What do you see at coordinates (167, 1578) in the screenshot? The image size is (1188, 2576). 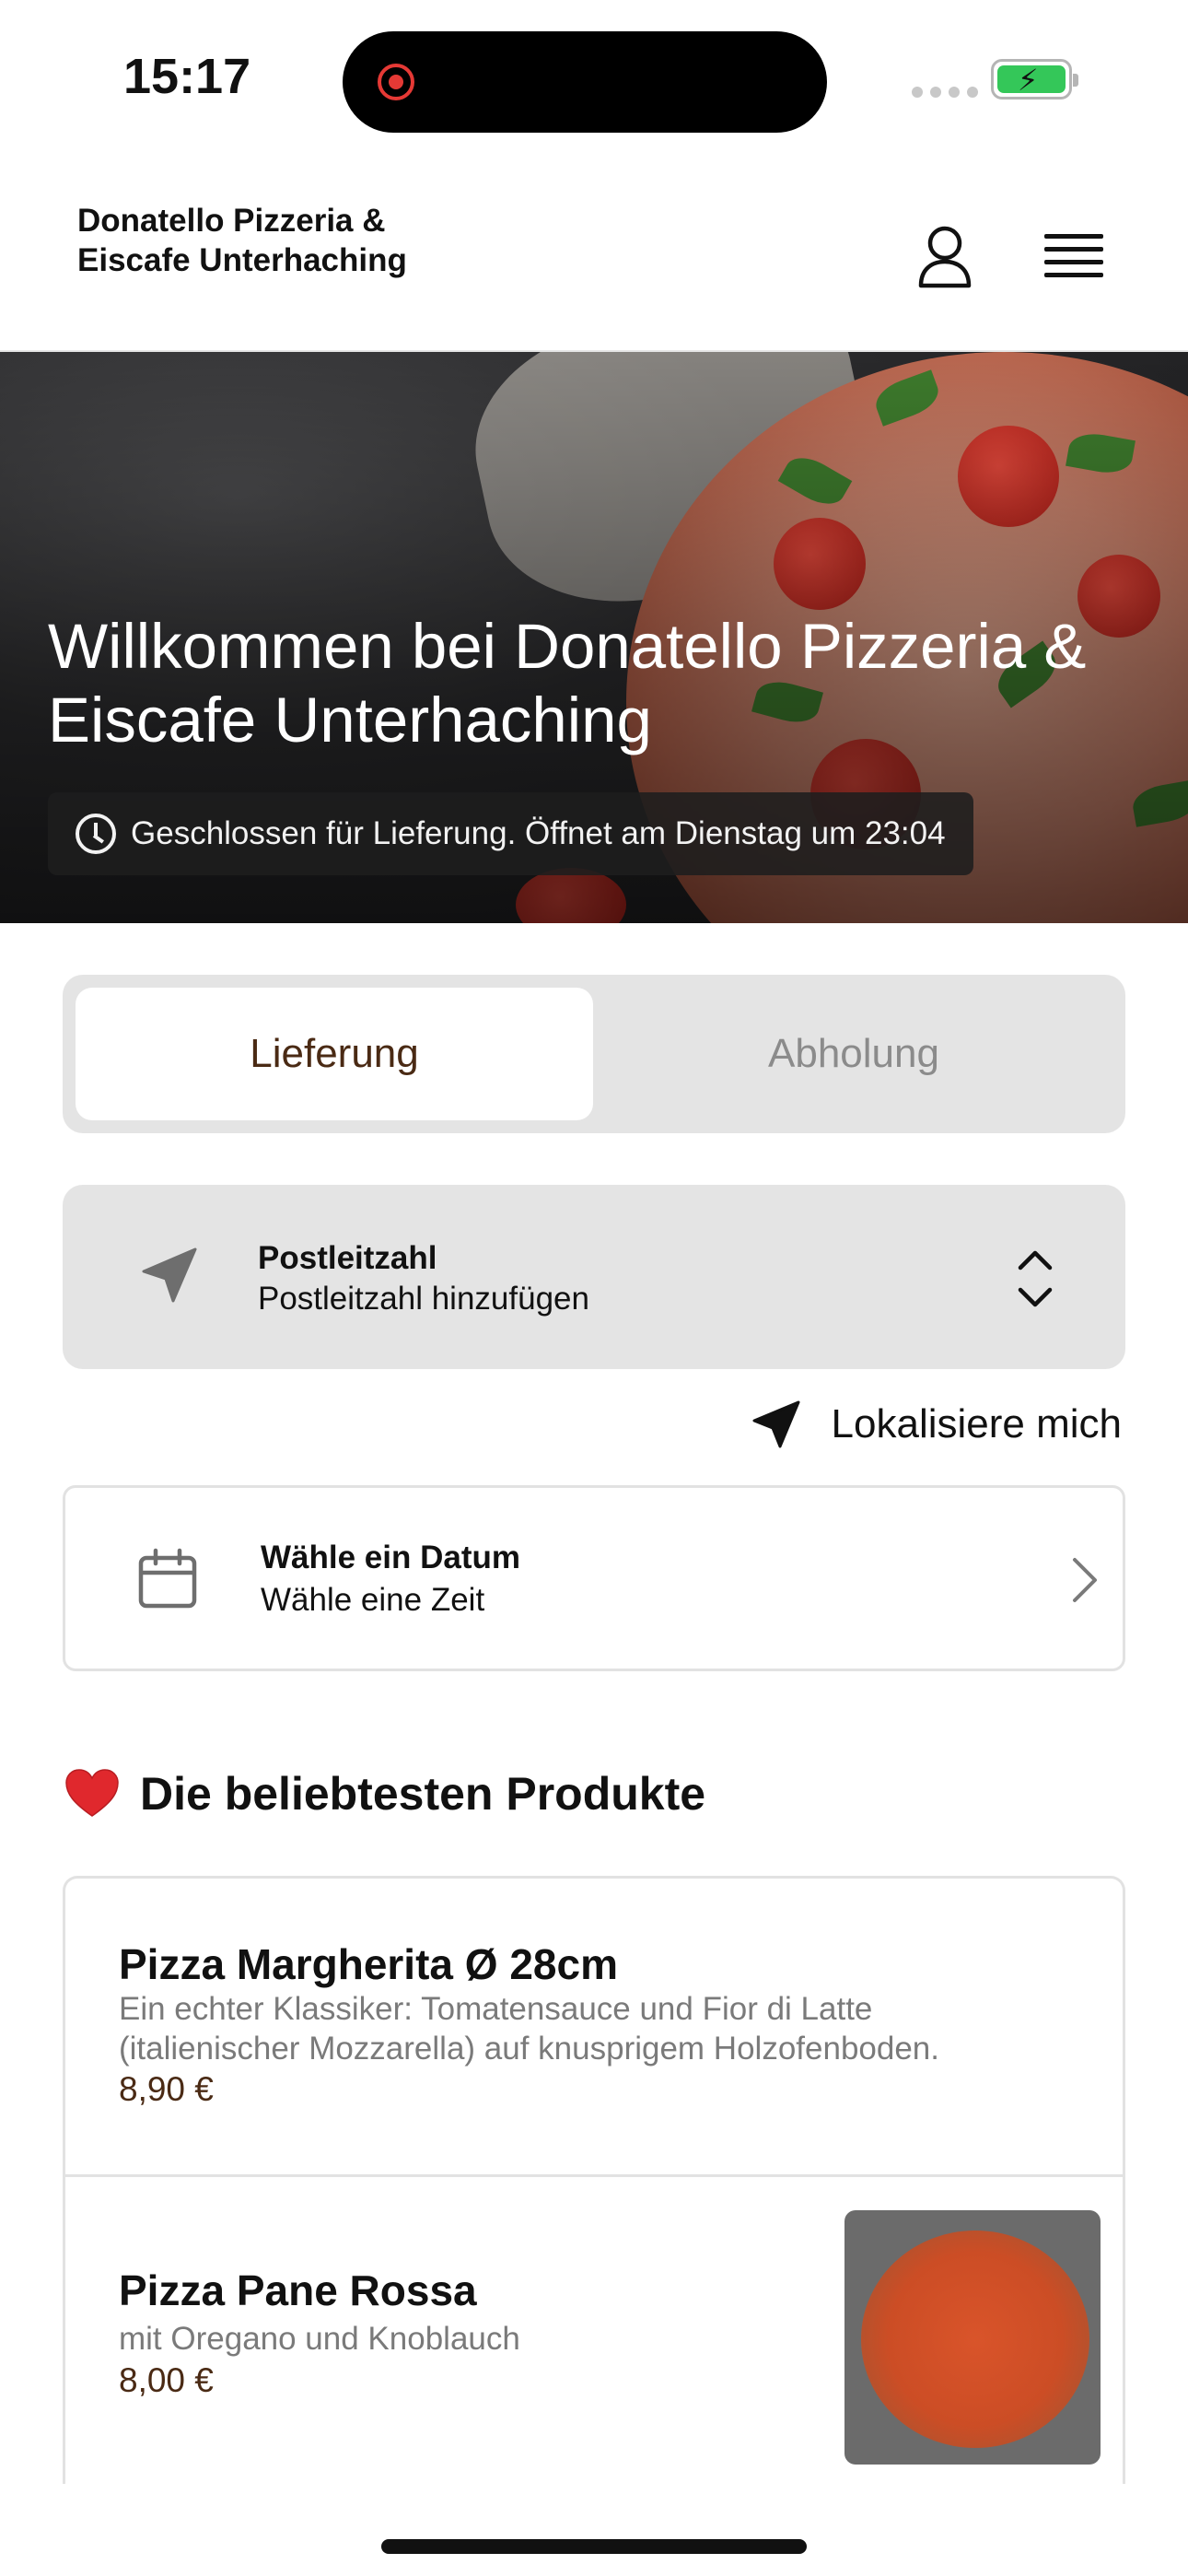 I see `calendar-icon` at bounding box center [167, 1578].